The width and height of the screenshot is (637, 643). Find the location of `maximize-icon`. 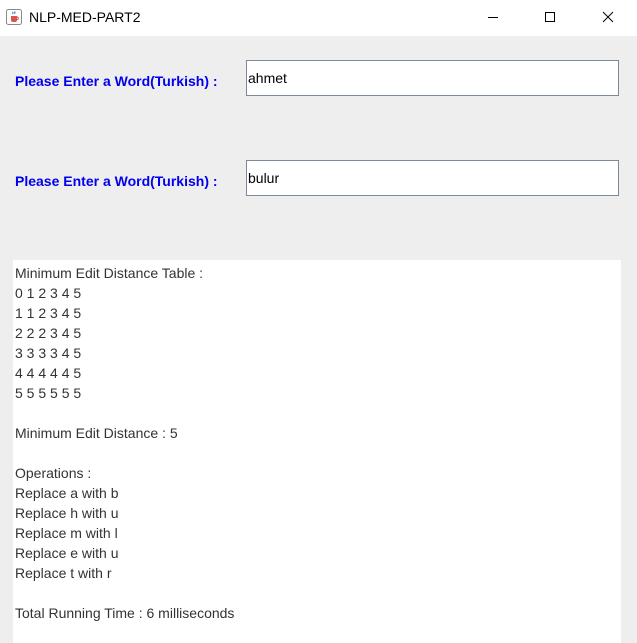

maximize-icon is located at coordinates (550, 17).